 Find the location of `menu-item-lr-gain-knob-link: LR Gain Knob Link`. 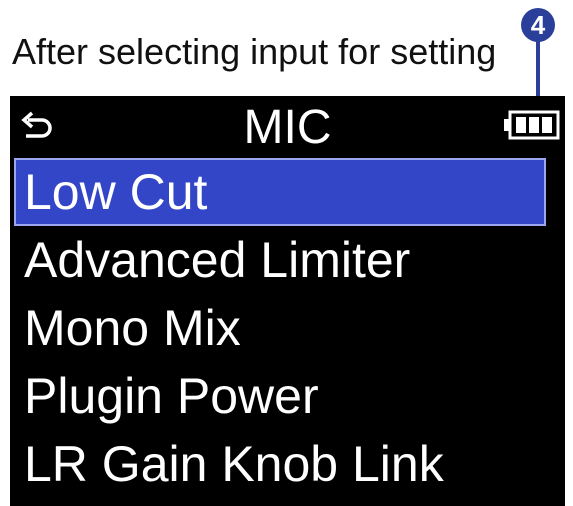

menu-item-lr-gain-knob-link: LR Gain Knob Link is located at coordinates (280, 464).